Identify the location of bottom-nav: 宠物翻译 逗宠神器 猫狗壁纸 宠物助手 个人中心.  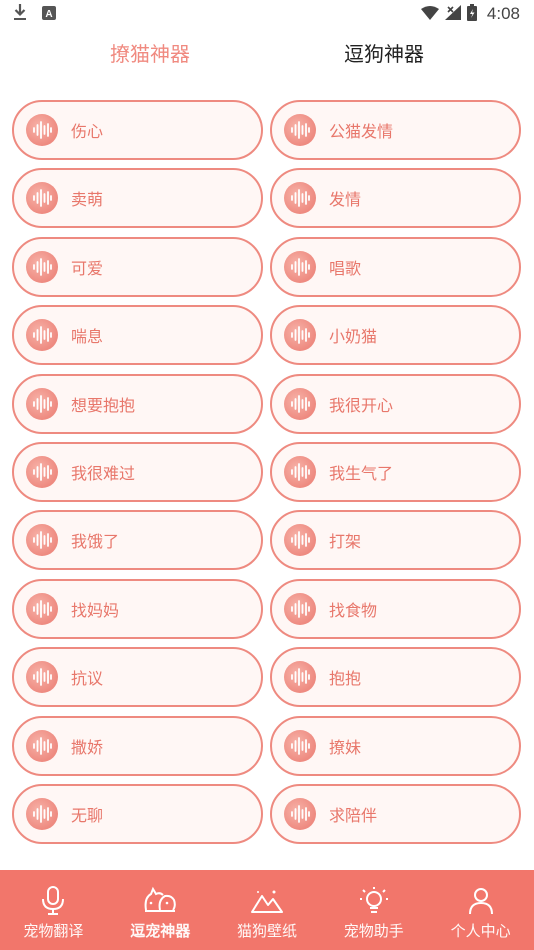
(267, 910).